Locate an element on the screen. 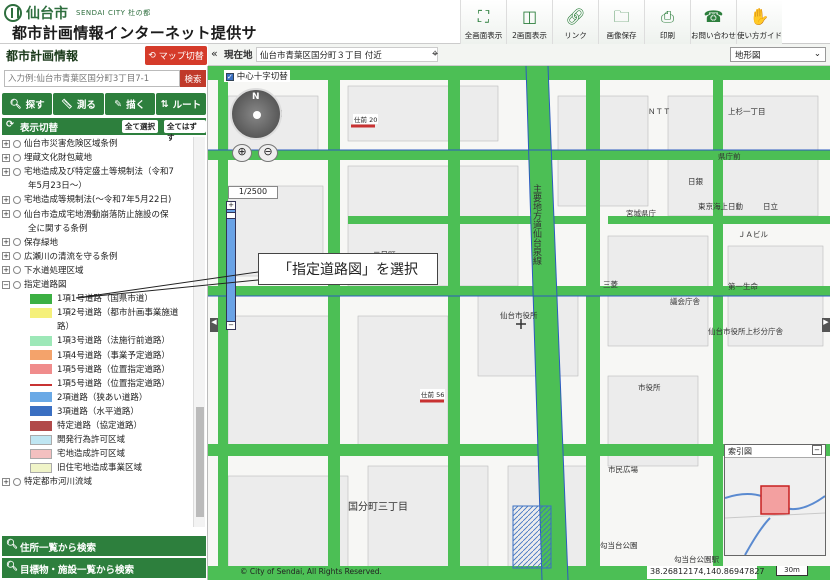  right-collapse-icon: ▶ is located at coordinates (826, 325).